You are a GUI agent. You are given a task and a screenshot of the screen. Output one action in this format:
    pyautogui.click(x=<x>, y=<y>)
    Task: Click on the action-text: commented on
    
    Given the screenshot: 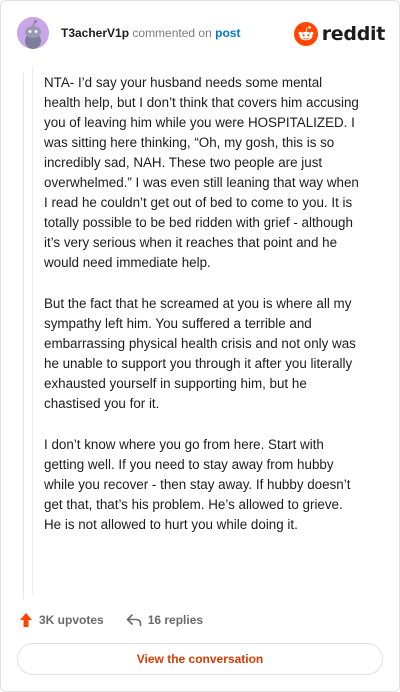 What is the action you would take?
    pyautogui.click(x=172, y=33)
    